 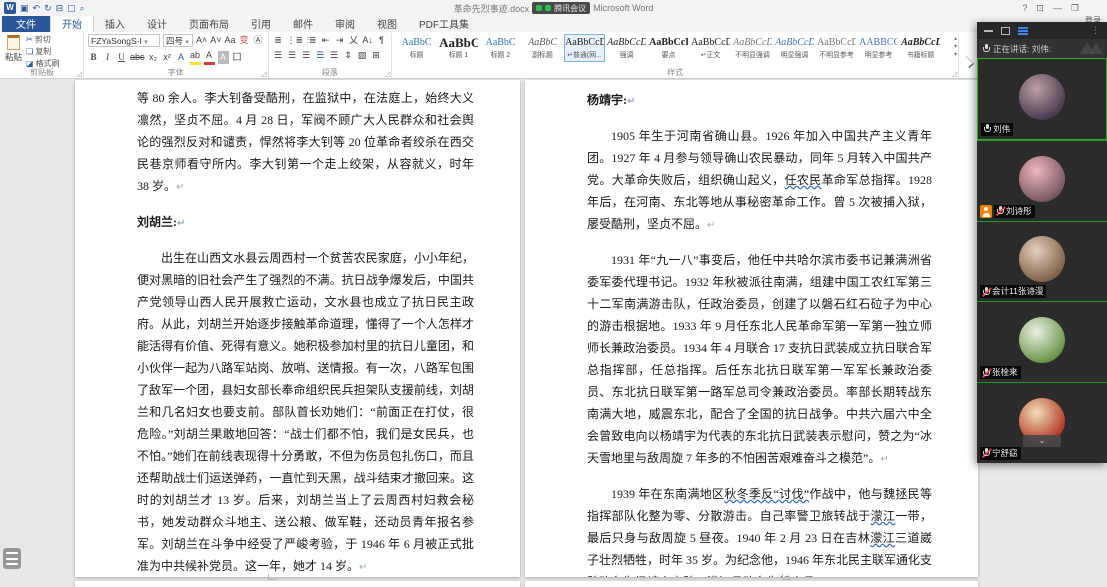 What do you see at coordinates (1042, 99) in the screenshot?
I see `participant-tile: 刘伟` at bounding box center [1042, 99].